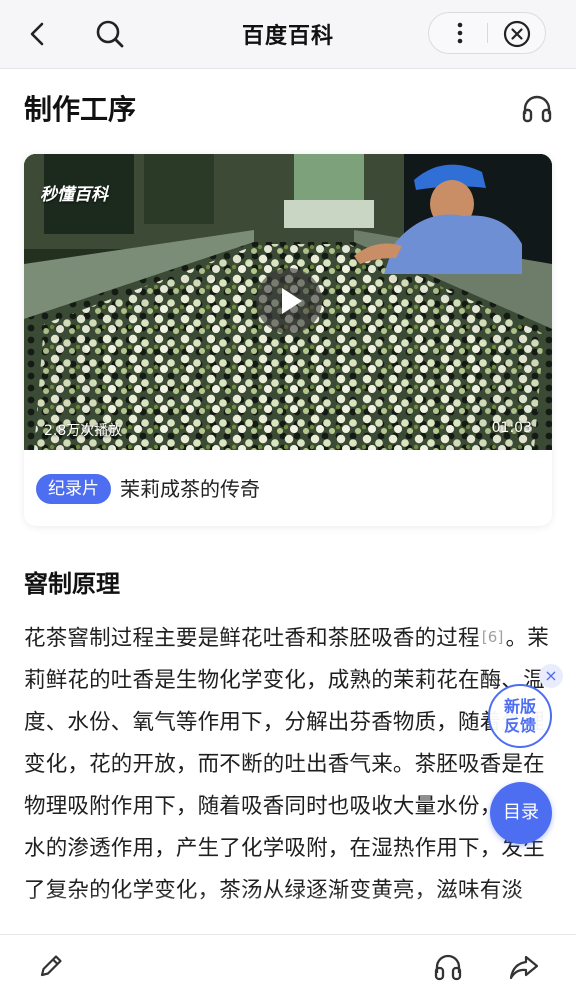 The width and height of the screenshot is (576, 1001). What do you see at coordinates (551, 676) in the screenshot?
I see `feedback-close-button: ×` at bounding box center [551, 676].